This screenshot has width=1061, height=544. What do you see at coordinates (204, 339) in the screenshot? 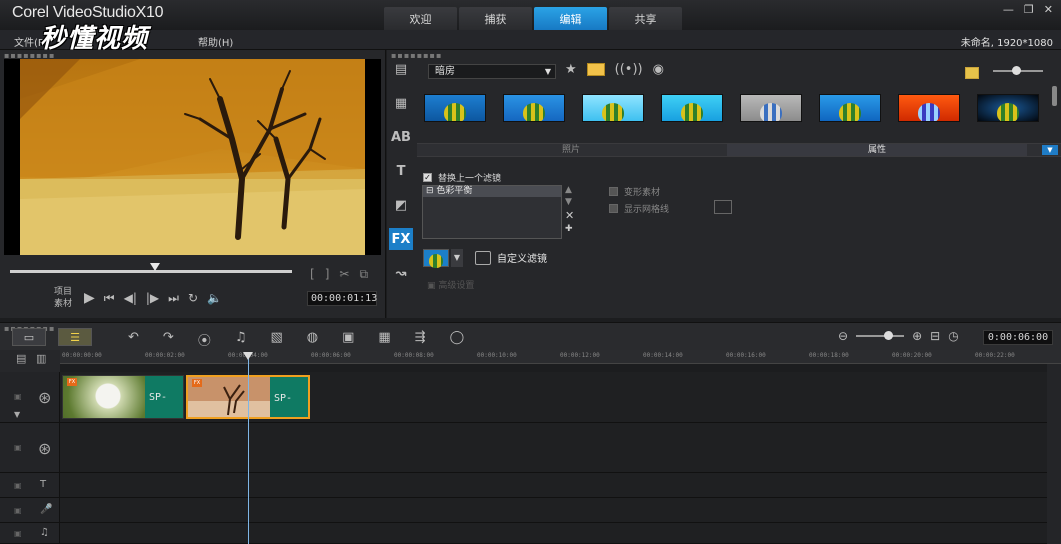
I see `record-capture-icon: ⦿` at bounding box center [204, 339].